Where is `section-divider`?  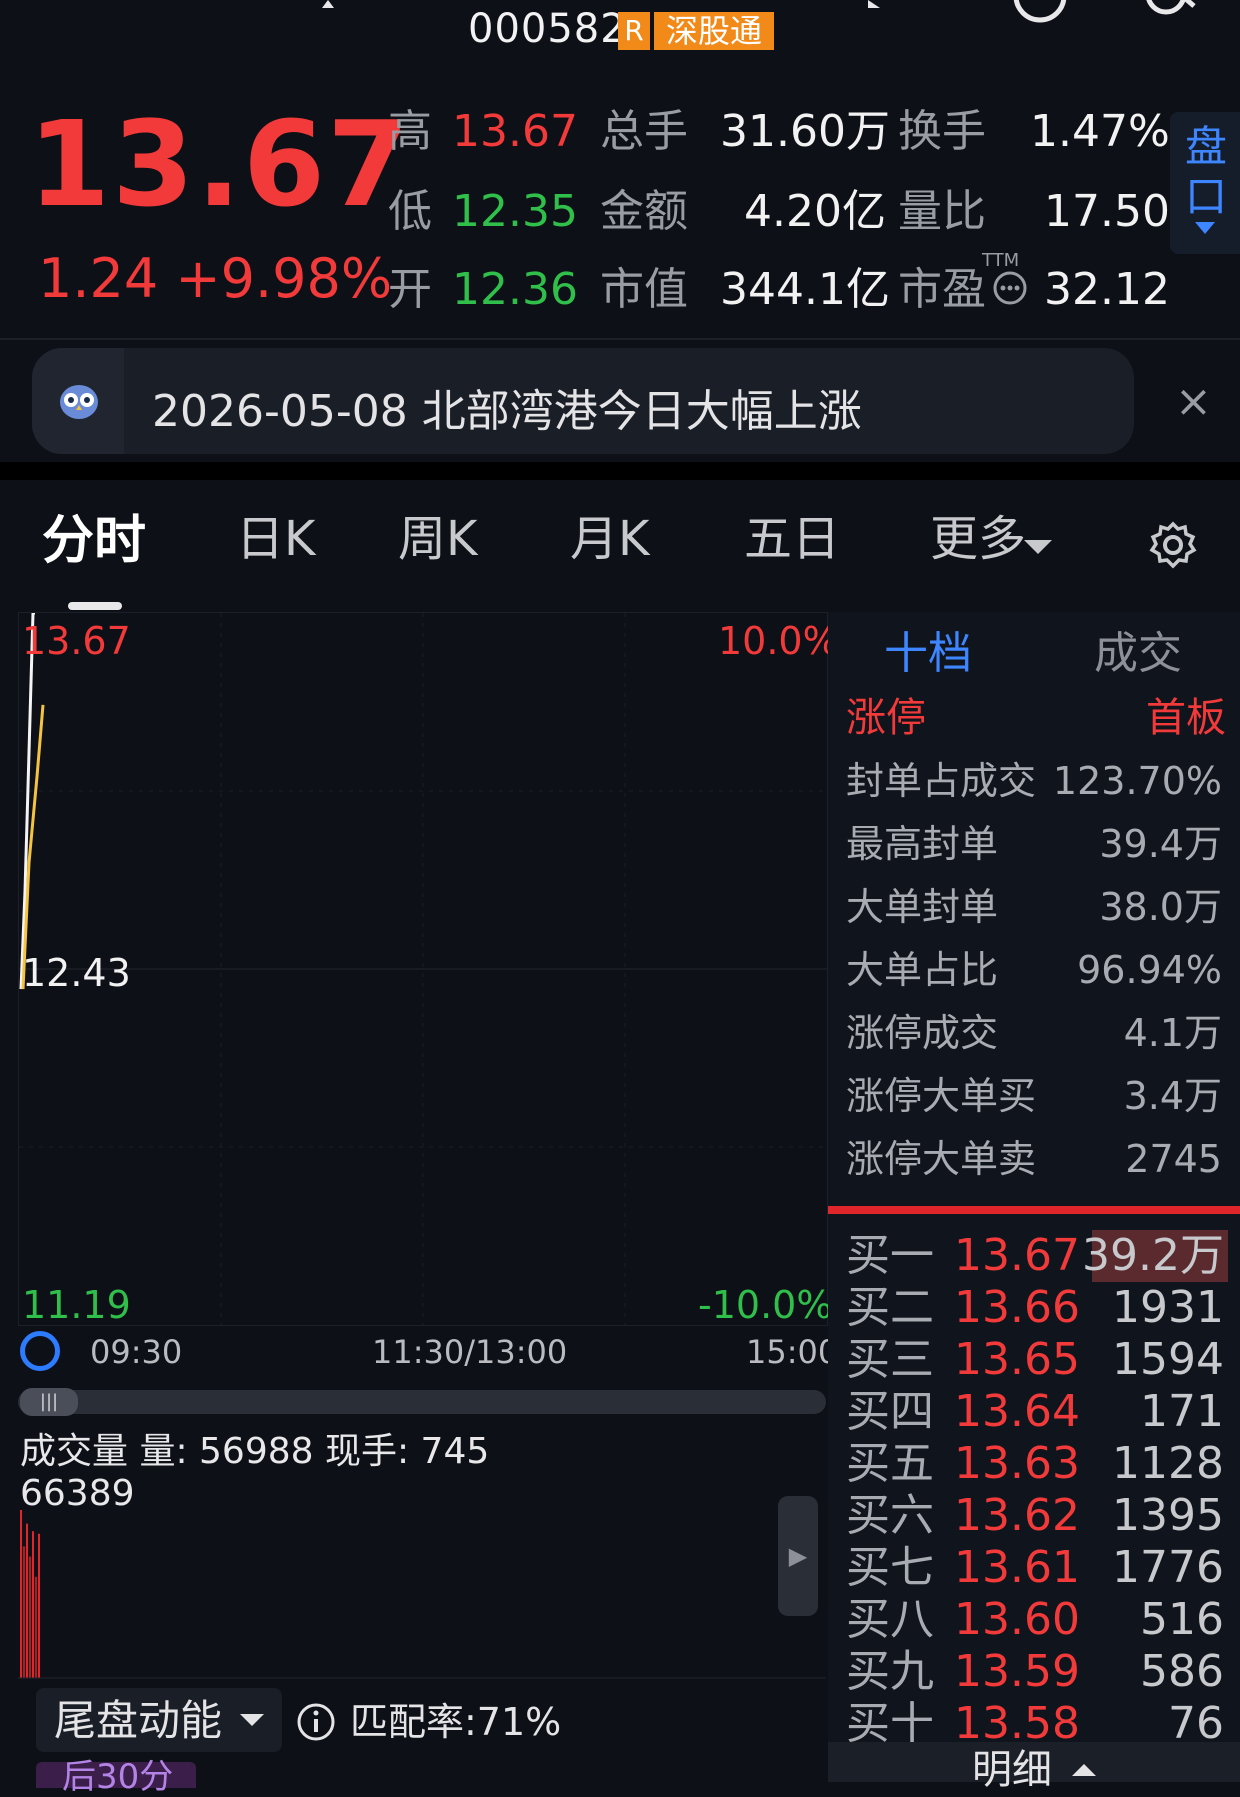
section-divider is located at coordinates (620, 471).